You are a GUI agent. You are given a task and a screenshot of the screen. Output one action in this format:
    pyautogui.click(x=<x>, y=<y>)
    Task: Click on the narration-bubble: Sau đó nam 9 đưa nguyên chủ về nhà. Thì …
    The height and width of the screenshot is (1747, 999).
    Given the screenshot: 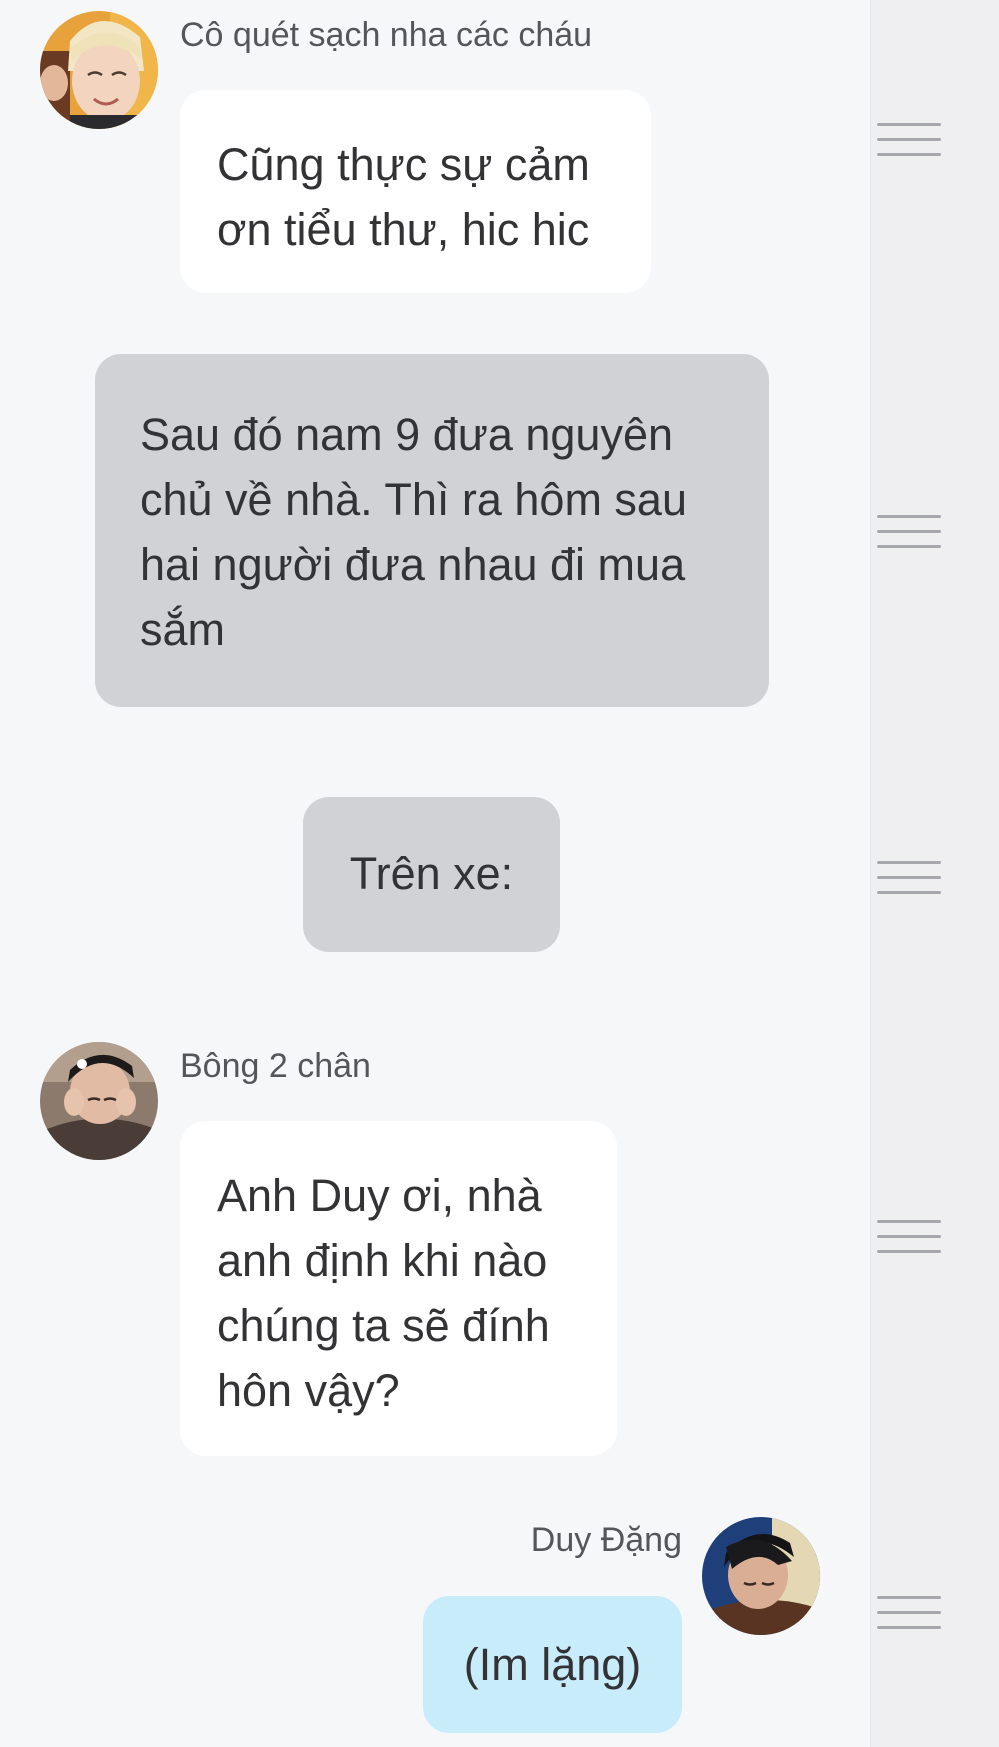 What is the action you would take?
    pyautogui.click(x=432, y=530)
    